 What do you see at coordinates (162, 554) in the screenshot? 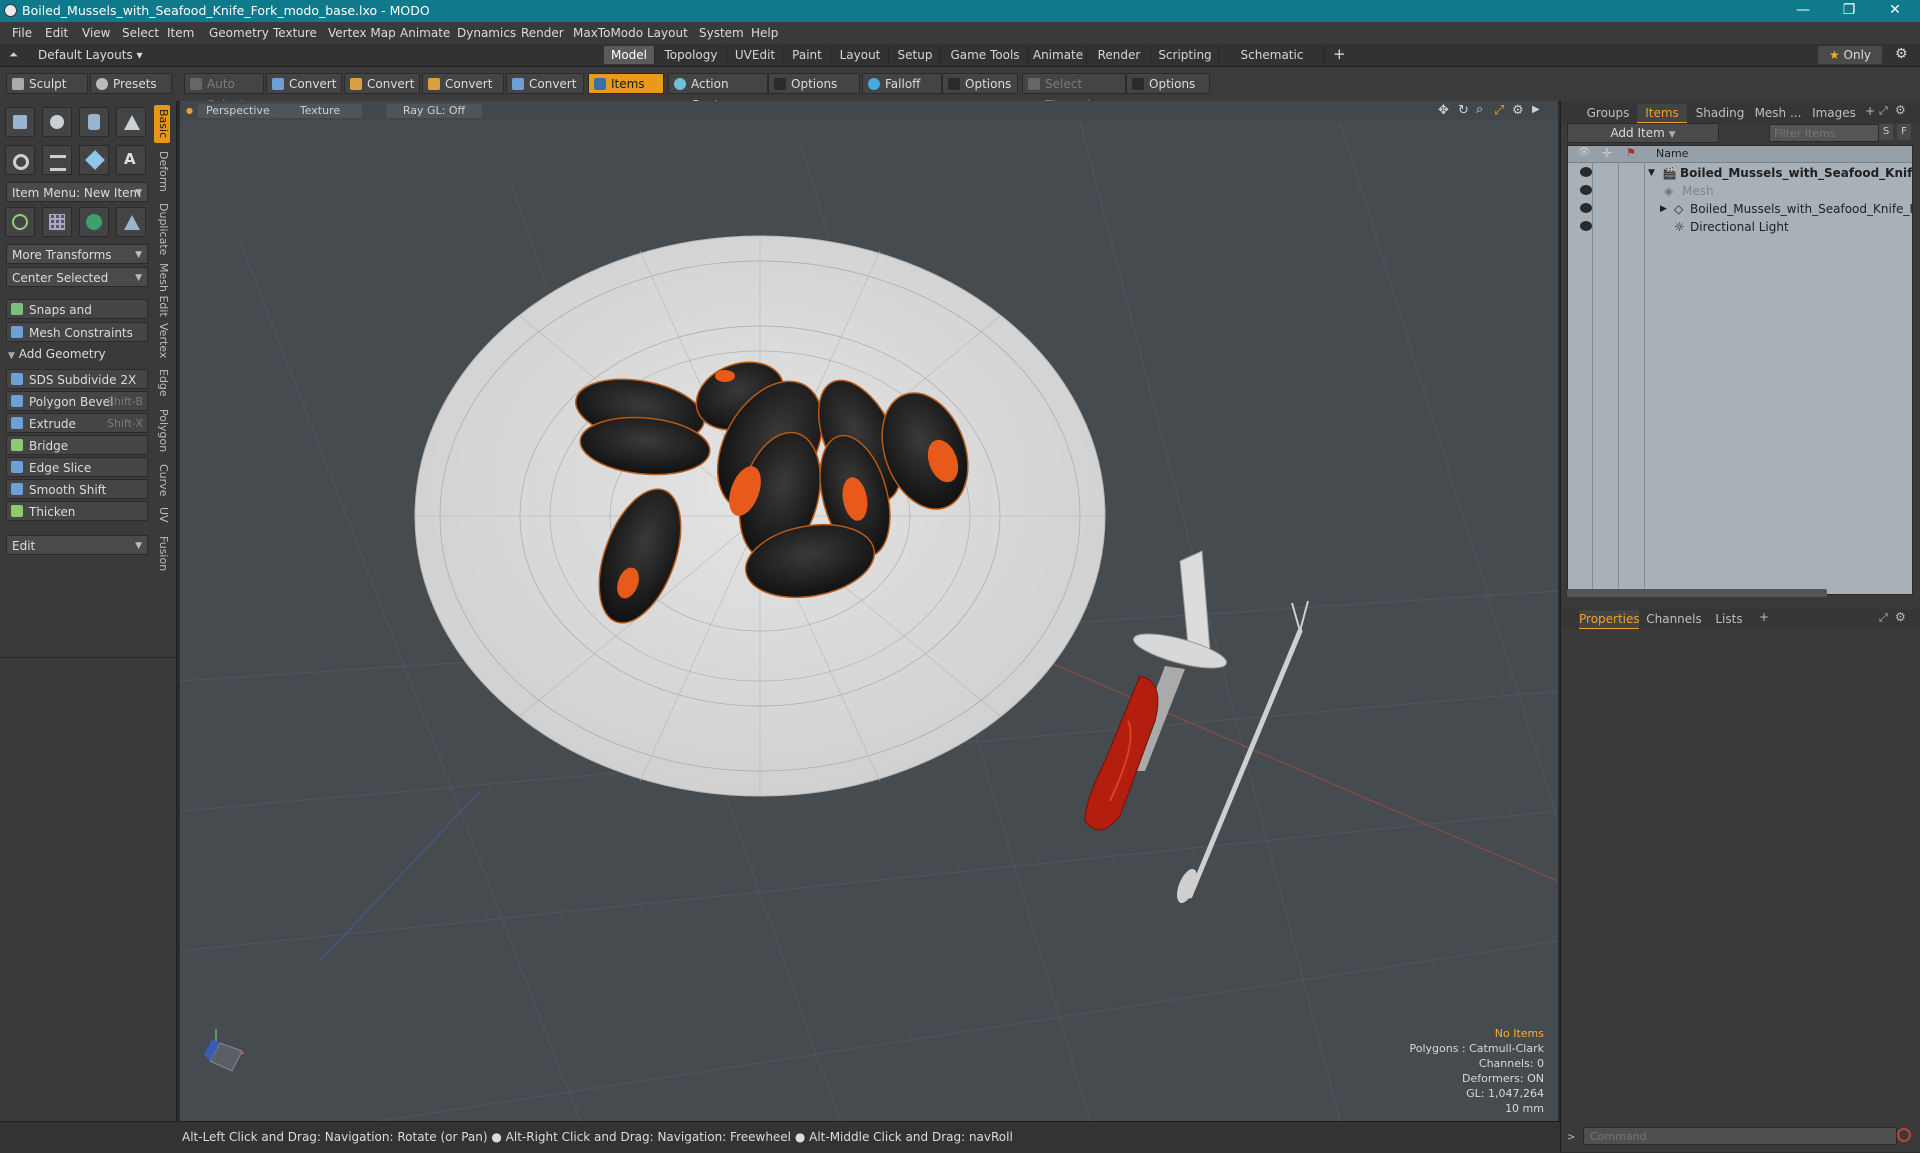
I see `vtab-fusion: Fusion` at bounding box center [162, 554].